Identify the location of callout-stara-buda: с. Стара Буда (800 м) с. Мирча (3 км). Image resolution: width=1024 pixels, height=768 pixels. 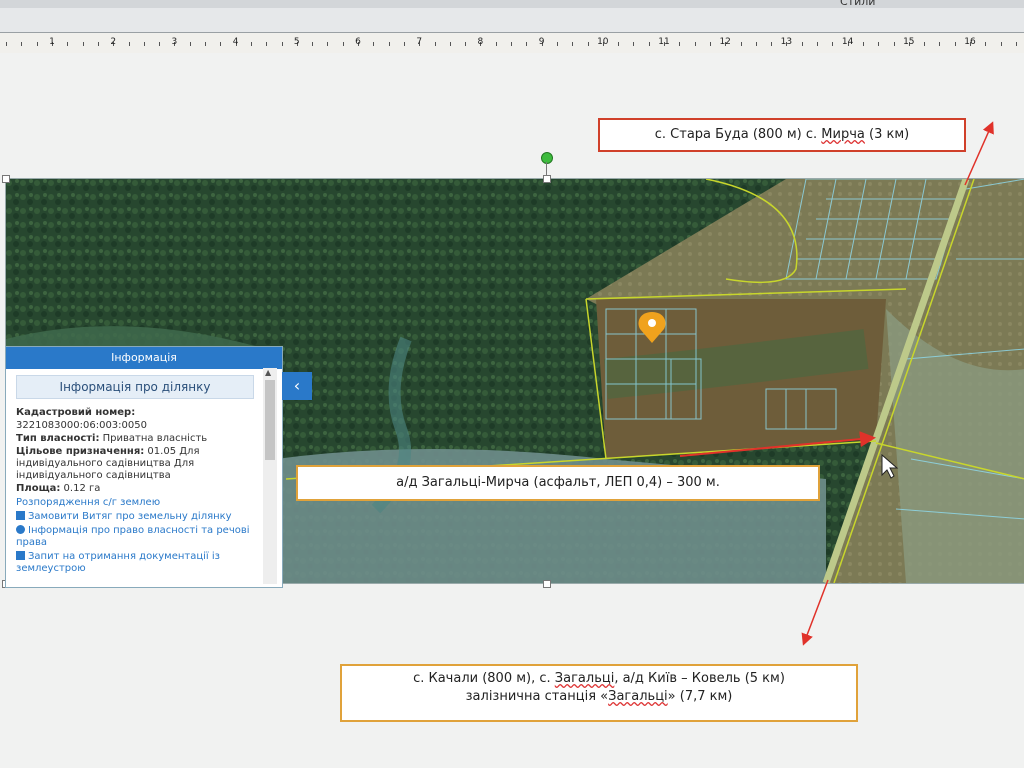
(782, 135).